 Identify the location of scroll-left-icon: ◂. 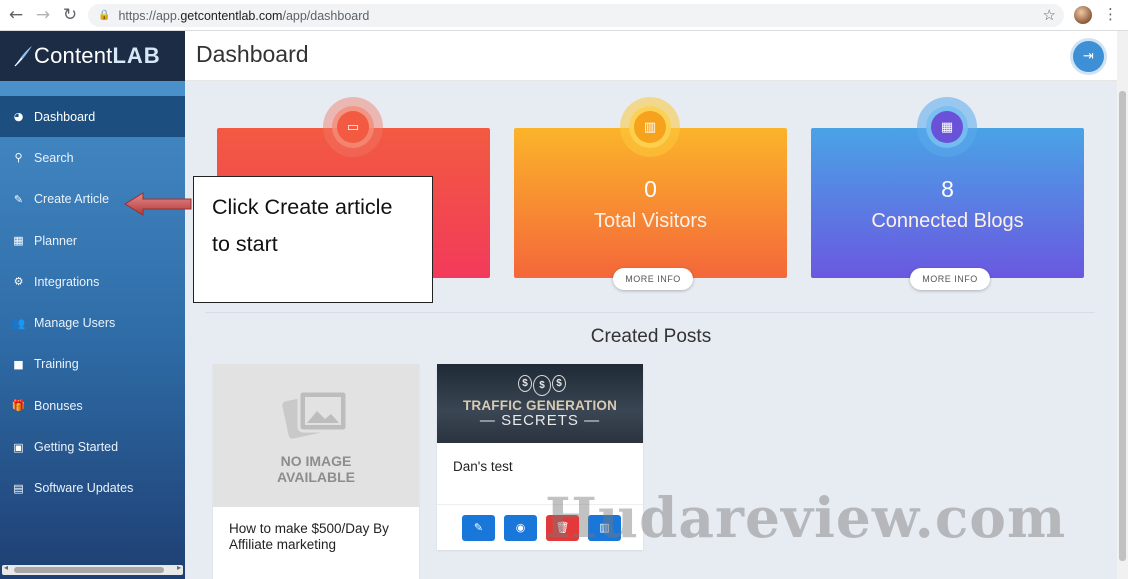
(6, 567).